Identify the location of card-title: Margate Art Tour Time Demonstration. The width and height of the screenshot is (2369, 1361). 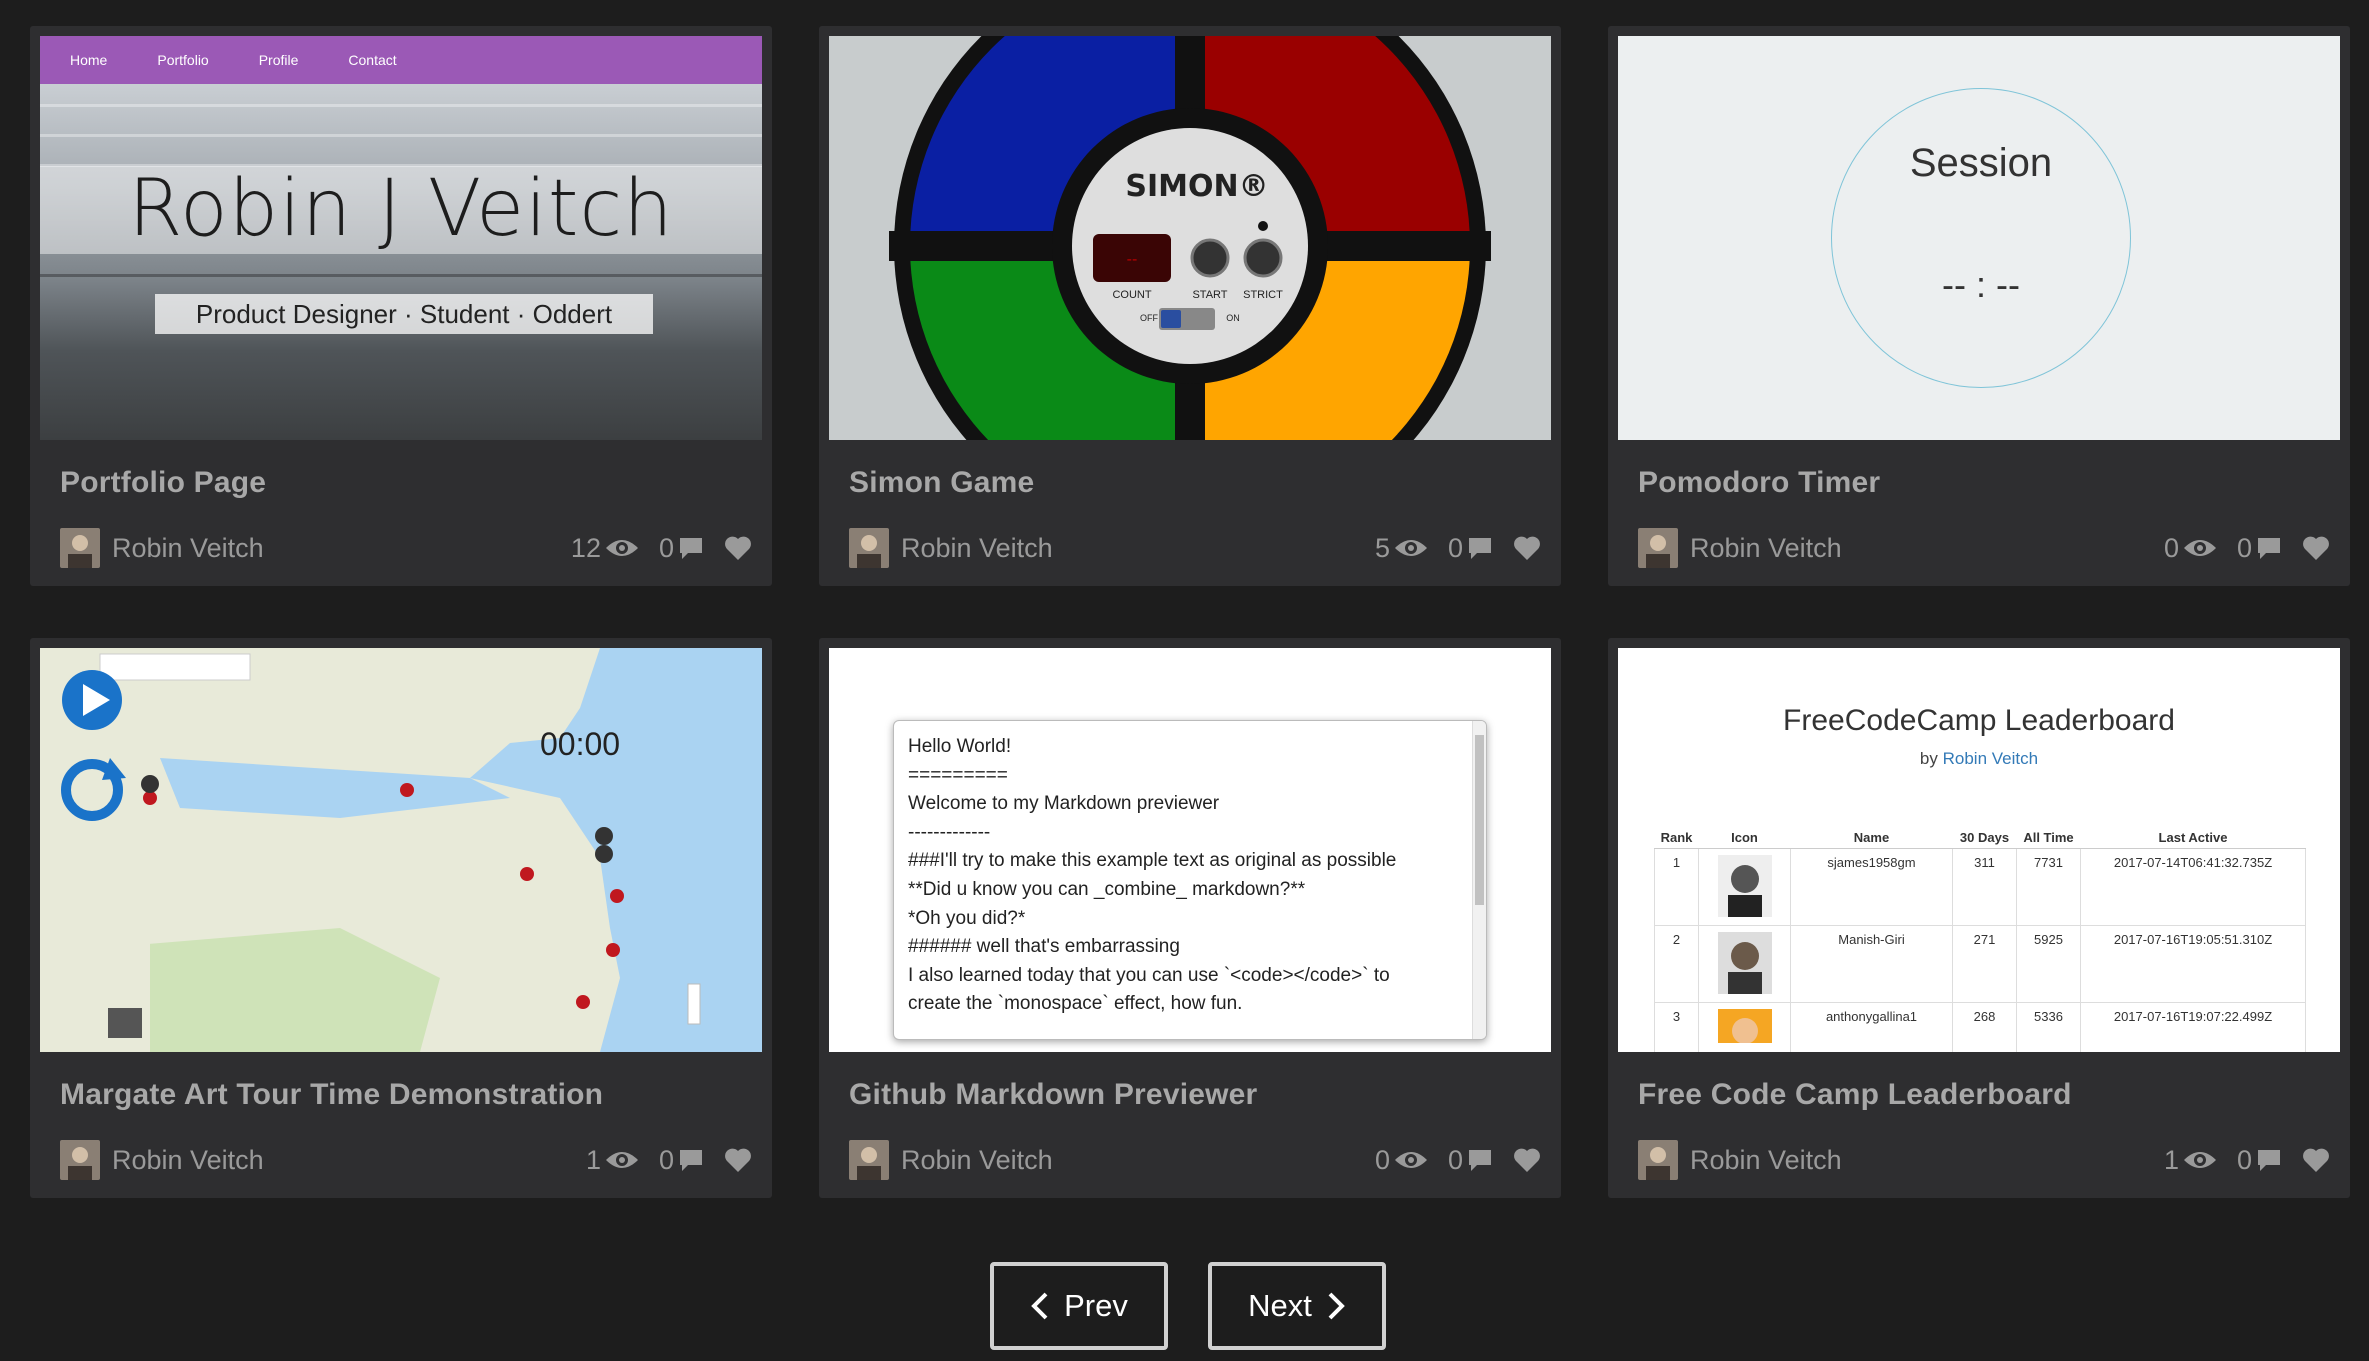
(331, 1095).